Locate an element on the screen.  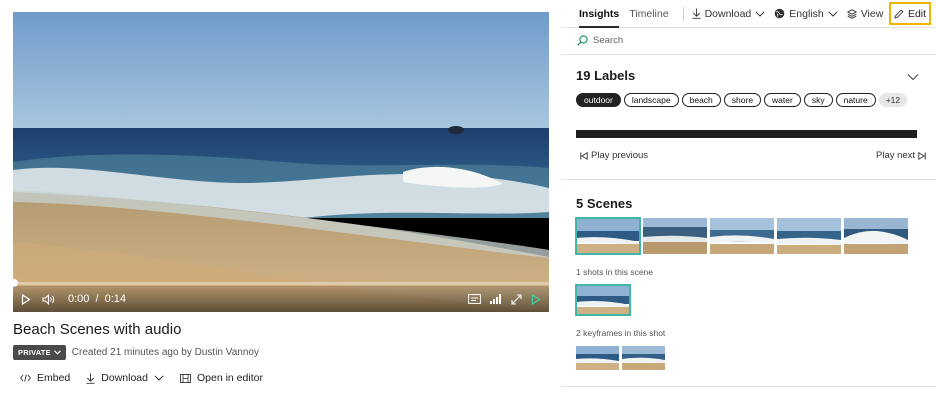
label-chip: nature is located at coordinates (855, 100).